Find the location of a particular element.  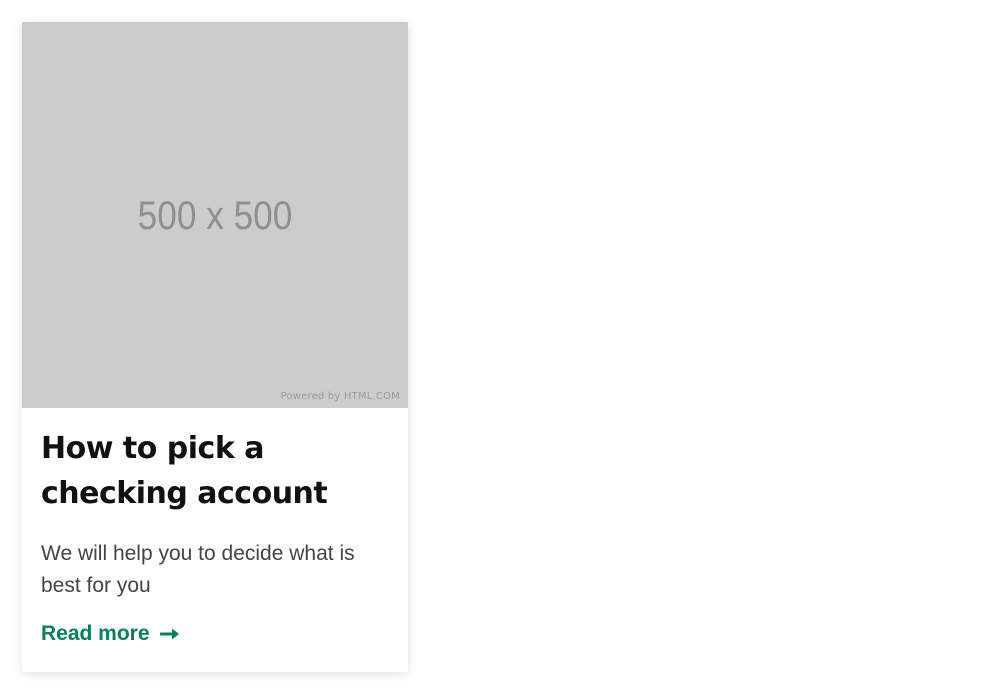

image-credit: Powered by HTML.COM is located at coordinates (340, 396).